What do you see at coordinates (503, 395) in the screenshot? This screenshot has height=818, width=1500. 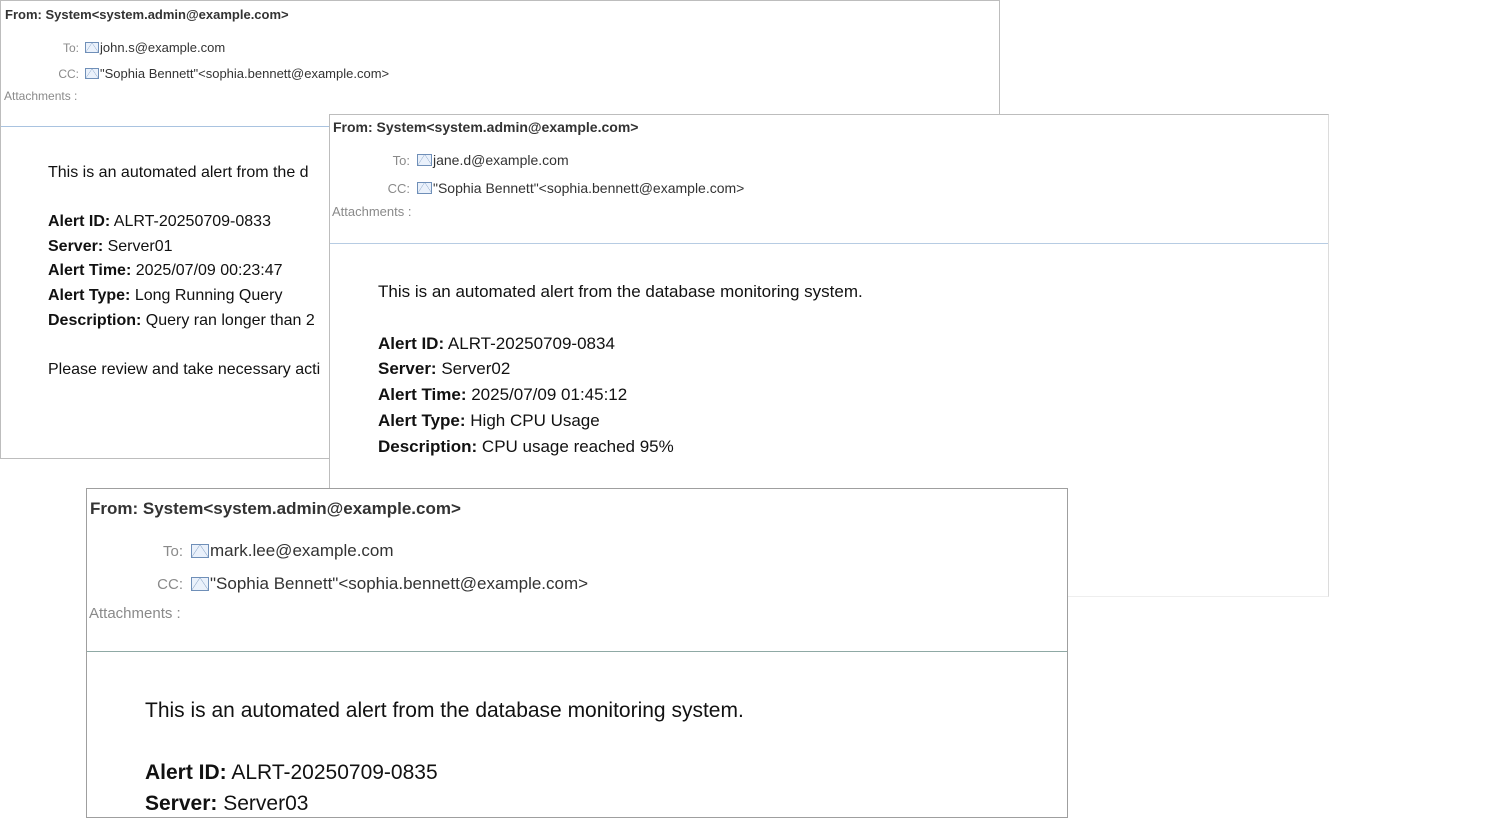 I see `field-alert-time: Alert Time: 2025/07/09 01:45:12` at bounding box center [503, 395].